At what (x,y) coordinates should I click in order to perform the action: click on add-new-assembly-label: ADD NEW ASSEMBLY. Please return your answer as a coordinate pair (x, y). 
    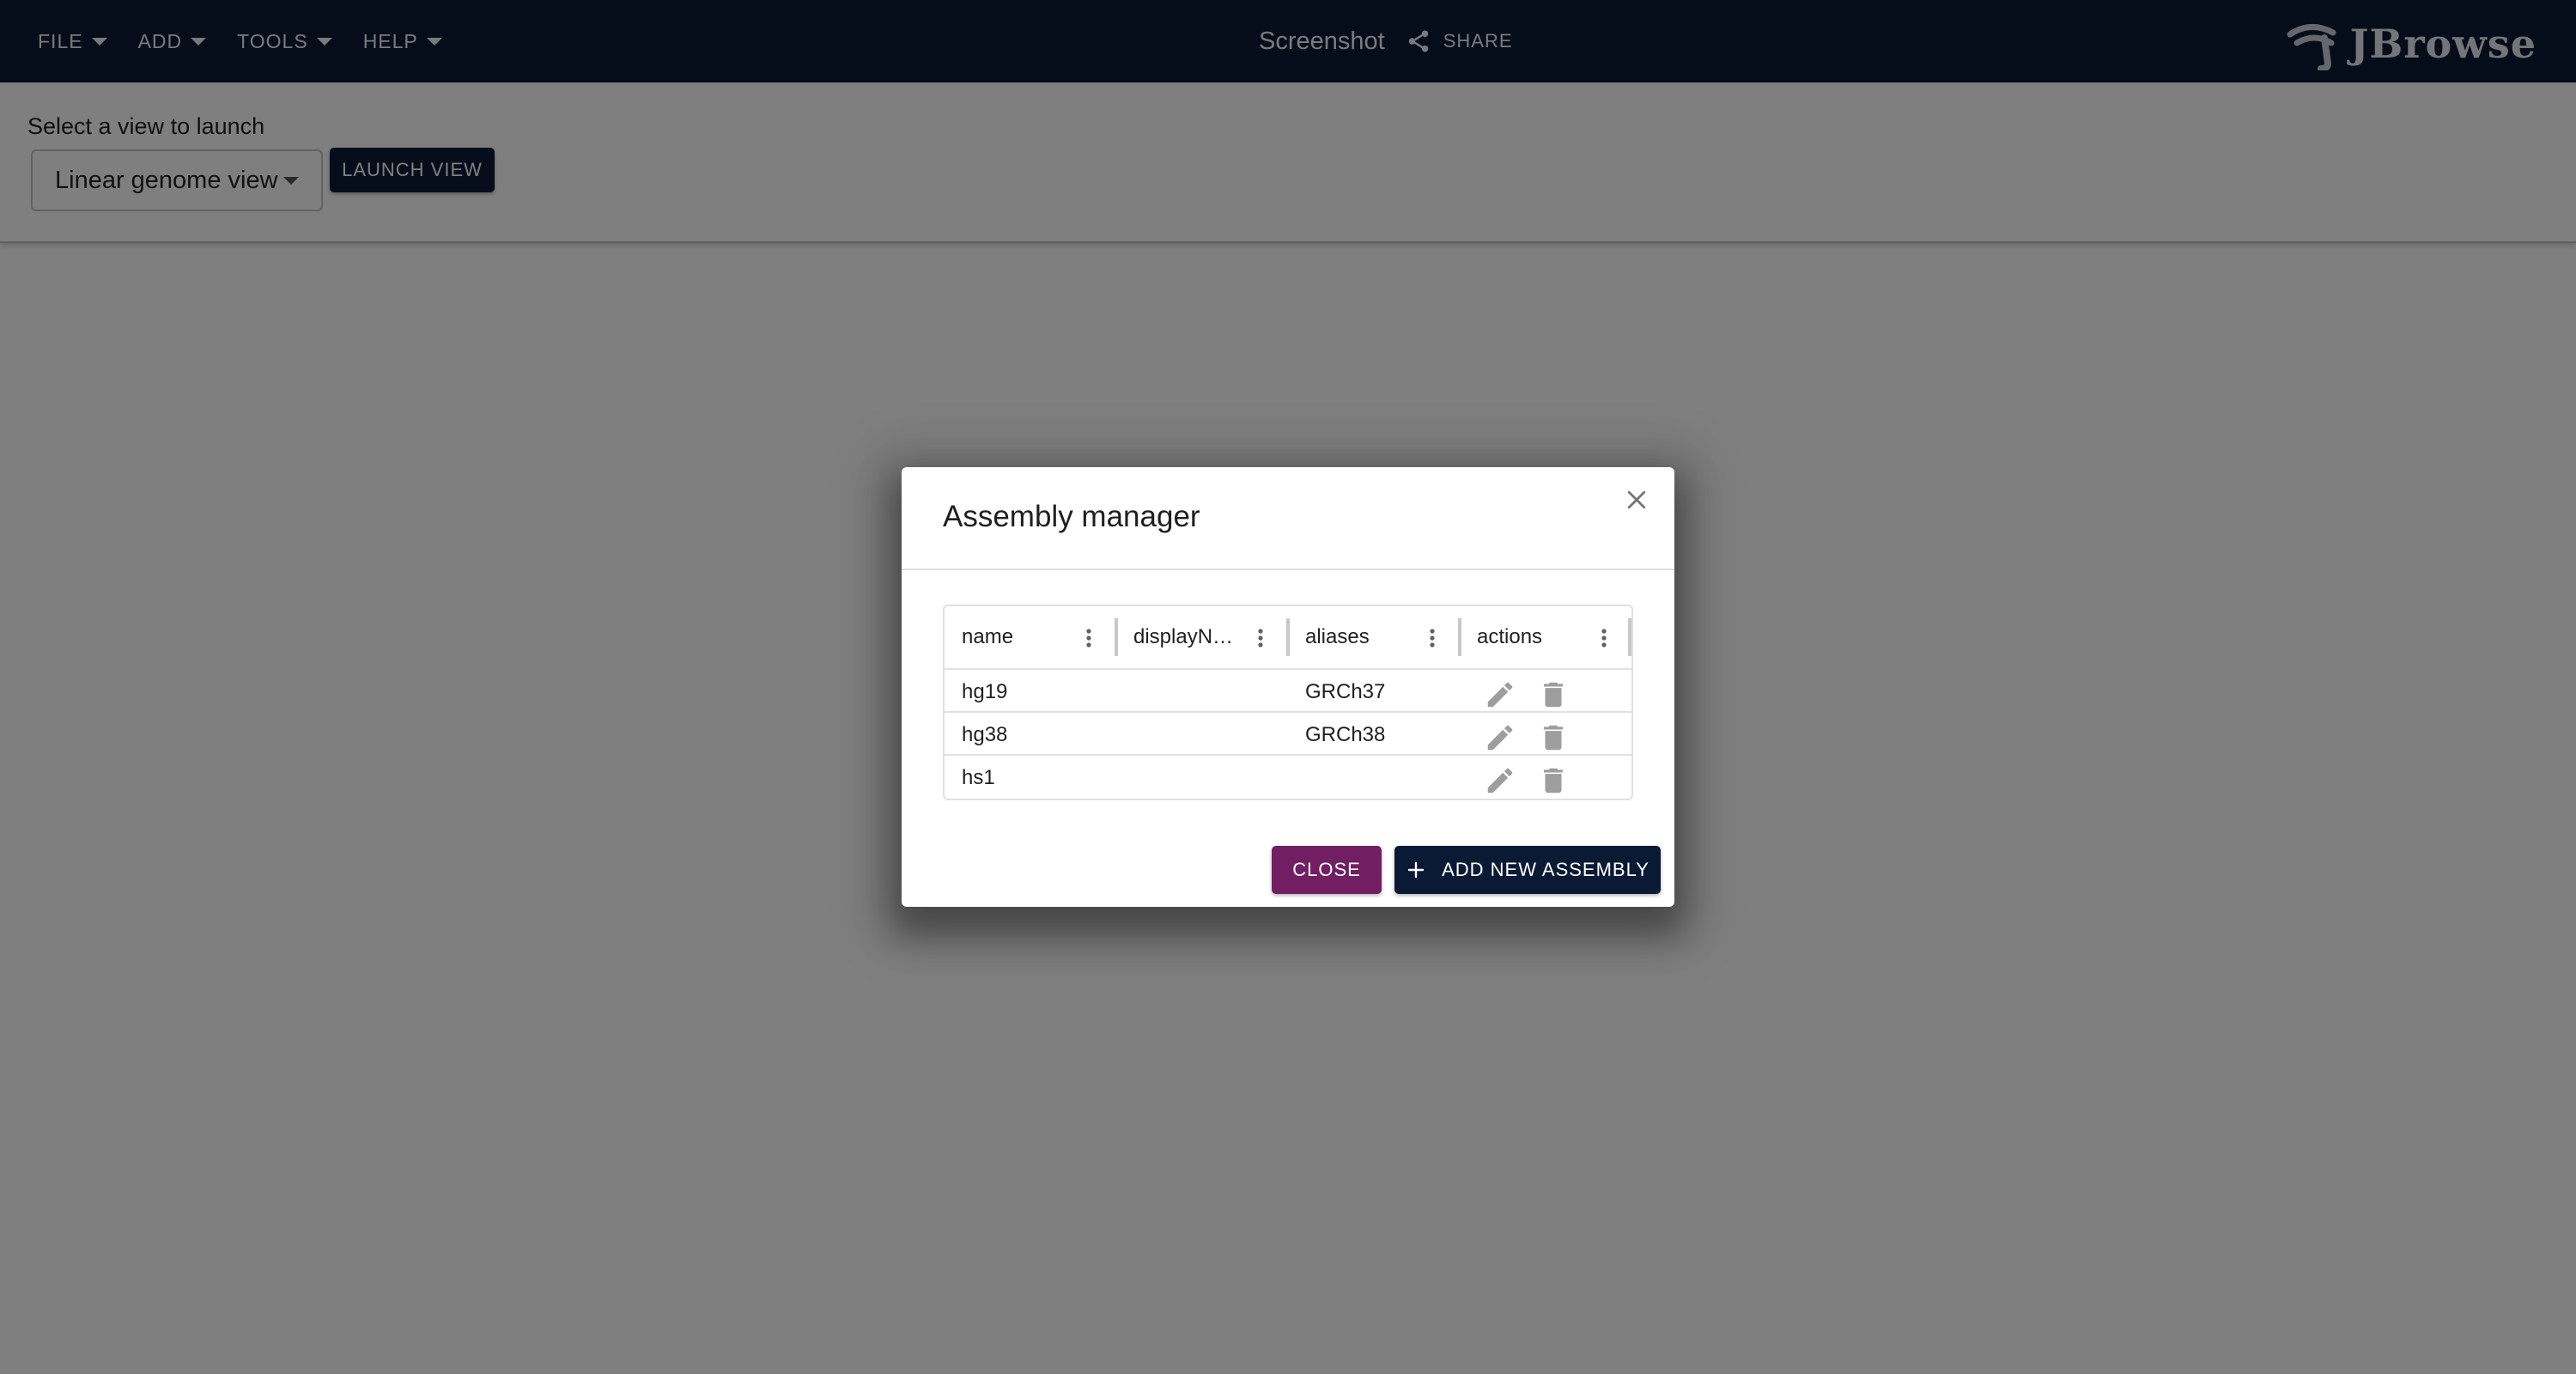
    Looking at the image, I should click on (1546, 869).